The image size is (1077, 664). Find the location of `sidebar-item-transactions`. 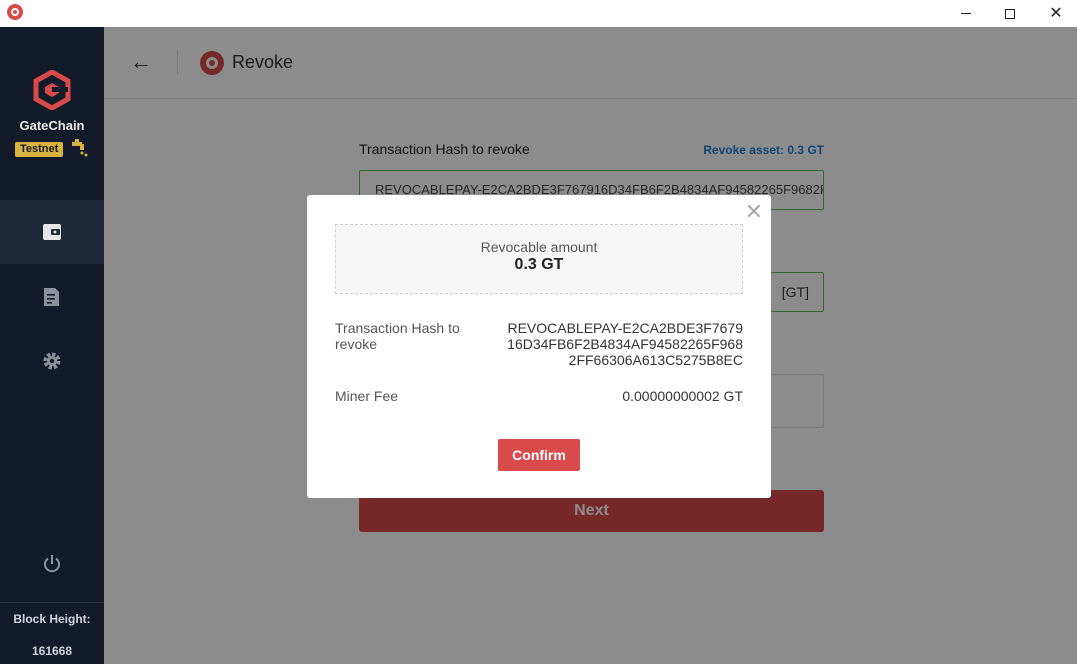

sidebar-item-transactions is located at coordinates (52, 297).